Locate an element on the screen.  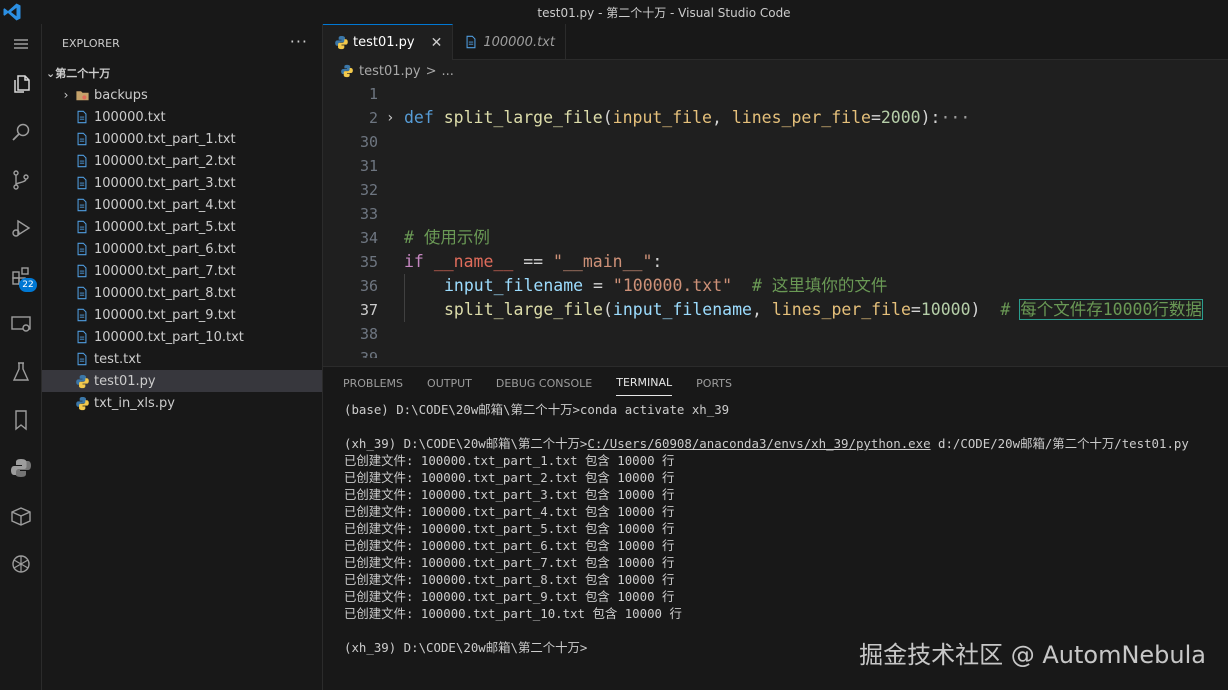
explorer-file-item: 100000.txt_part_4.txt is located at coordinates (182, 205).